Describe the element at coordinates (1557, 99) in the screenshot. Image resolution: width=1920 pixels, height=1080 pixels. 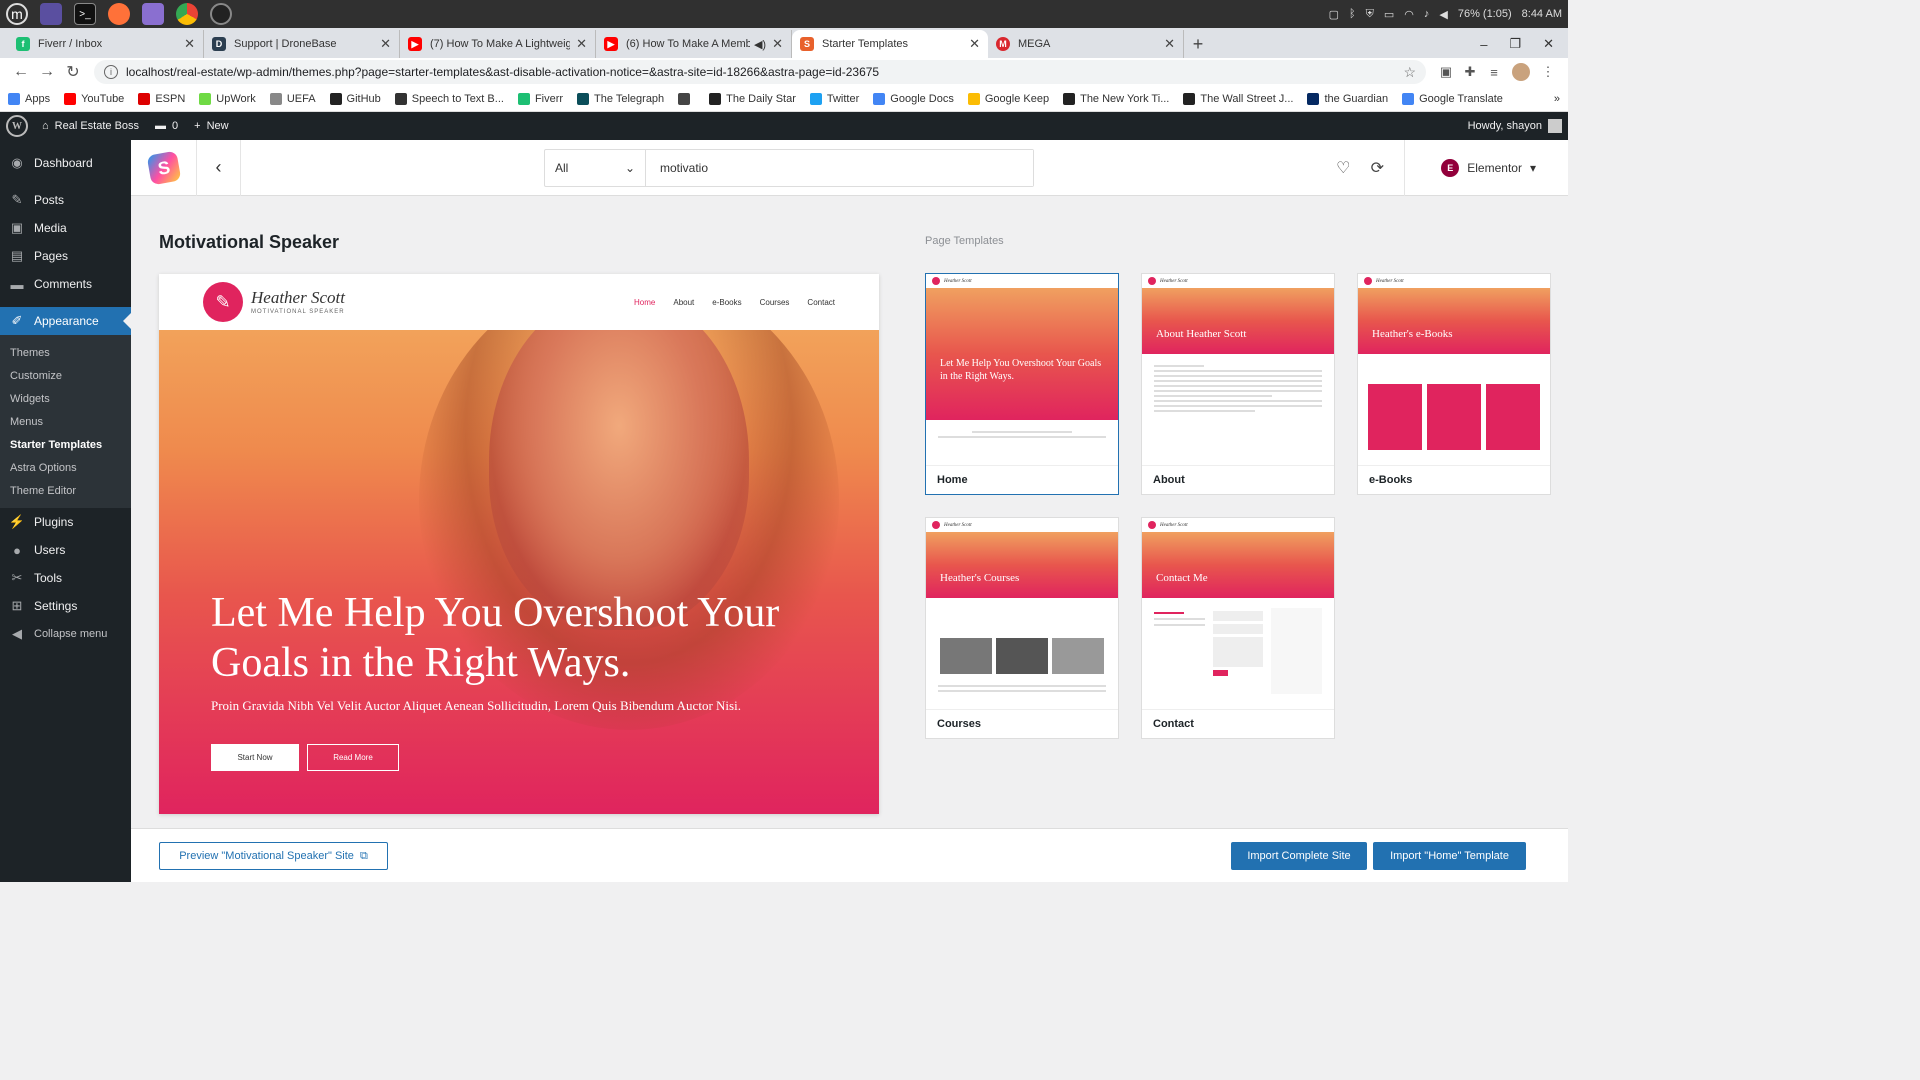
I see `more-bookmarks-icon: »` at that location.